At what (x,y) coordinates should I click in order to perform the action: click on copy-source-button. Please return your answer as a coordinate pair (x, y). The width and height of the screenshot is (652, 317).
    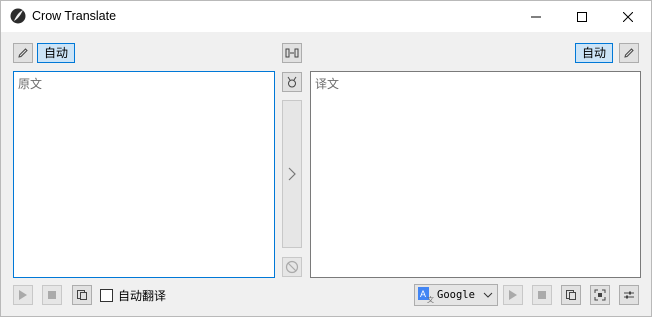
    Looking at the image, I should click on (82, 295).